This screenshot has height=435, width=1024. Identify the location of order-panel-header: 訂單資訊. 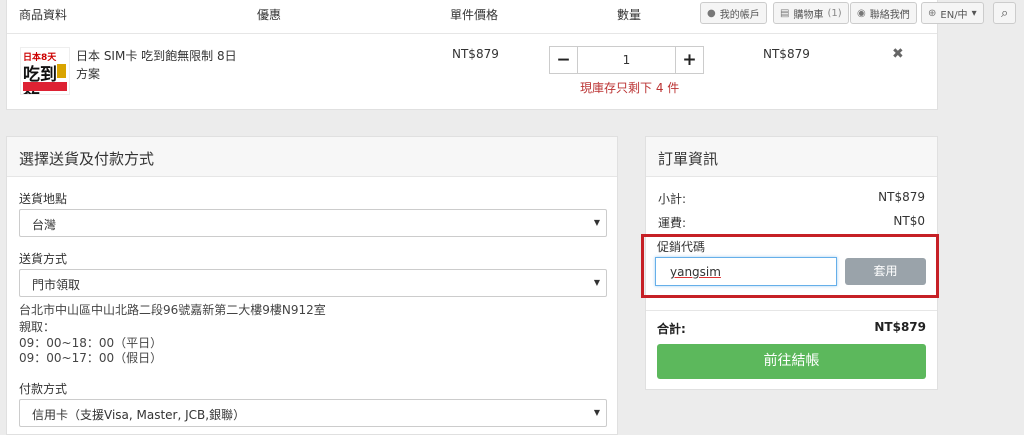
(791, 157).